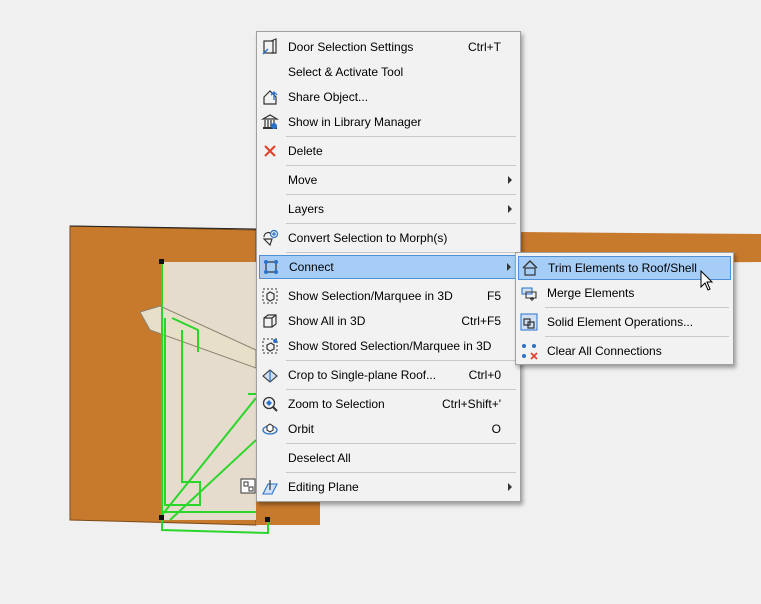  Describe the element at coordinates (388, 47) in the screenshot. I see `menu-item-door-selection-settings: Door Selection Settings Ctrl+T` at that location.